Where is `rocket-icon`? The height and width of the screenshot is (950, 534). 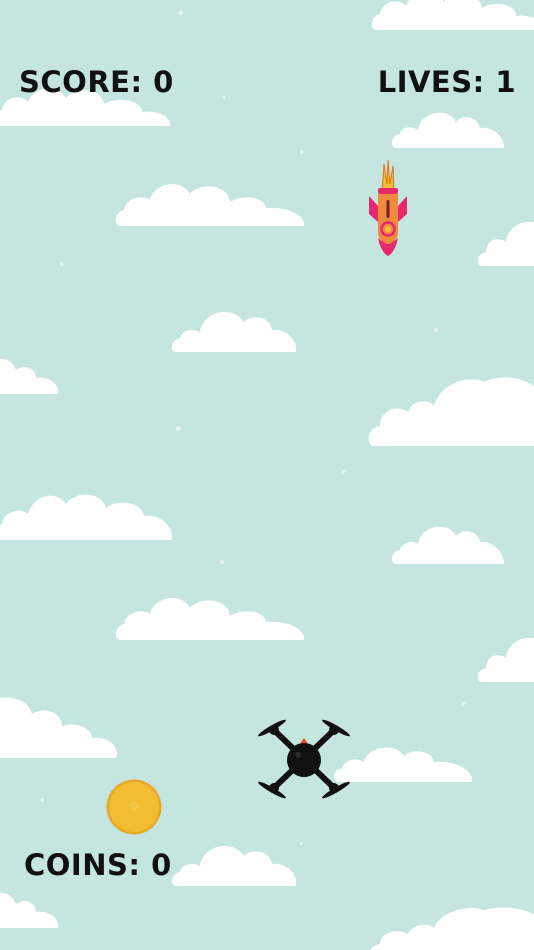
rocket-icon is located at coordinates (388, 208).